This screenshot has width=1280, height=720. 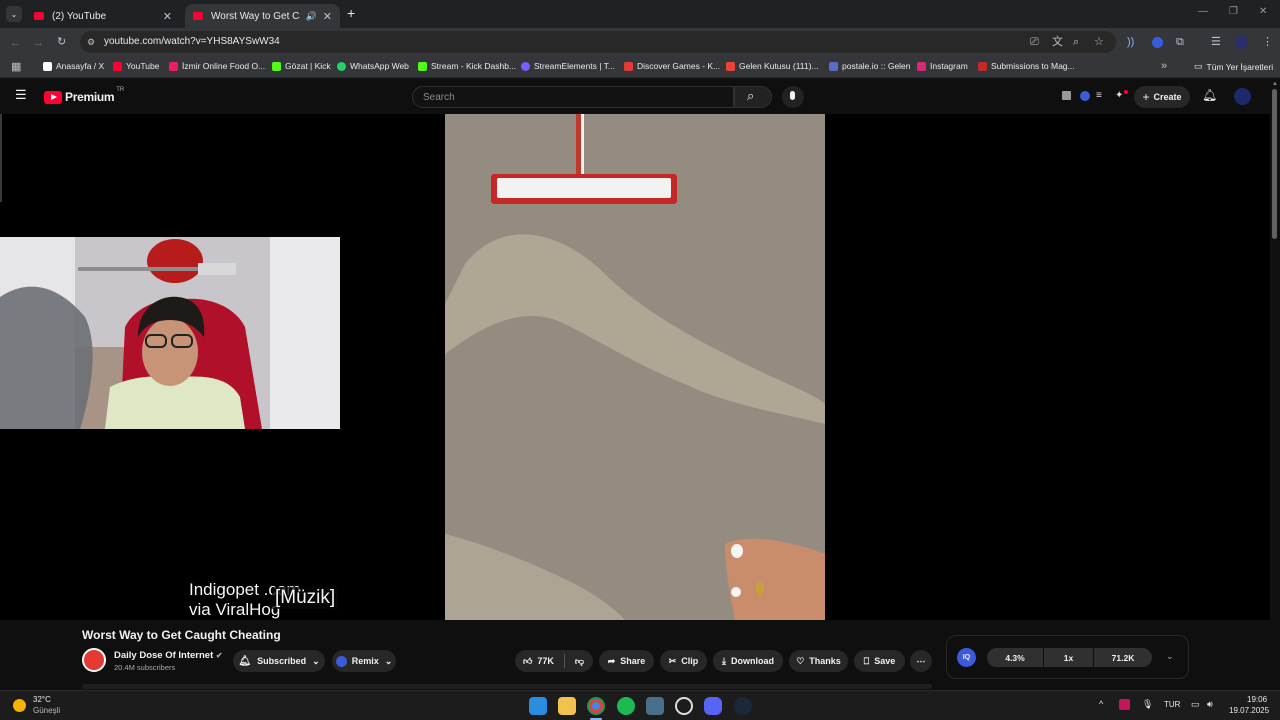 I want to click on list-icon: ≡, so click(x=1099, y=96).